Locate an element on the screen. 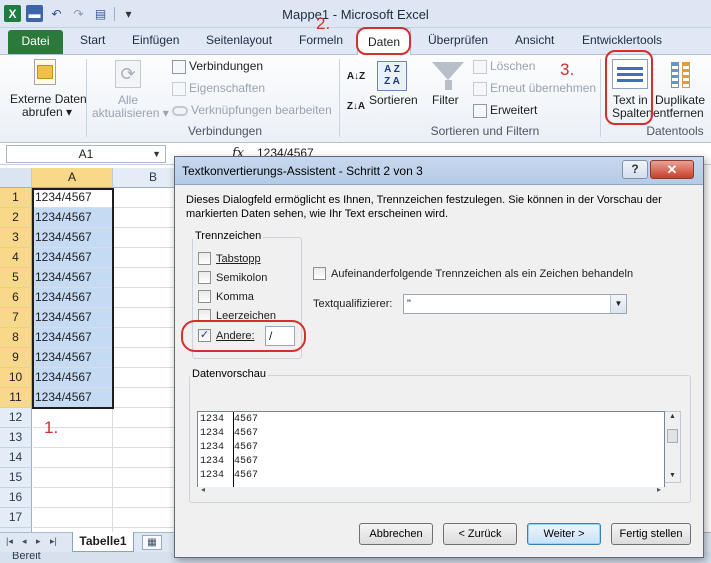  external-data-button-line2: abrufen ▾ is located at coordinates (47, 112).